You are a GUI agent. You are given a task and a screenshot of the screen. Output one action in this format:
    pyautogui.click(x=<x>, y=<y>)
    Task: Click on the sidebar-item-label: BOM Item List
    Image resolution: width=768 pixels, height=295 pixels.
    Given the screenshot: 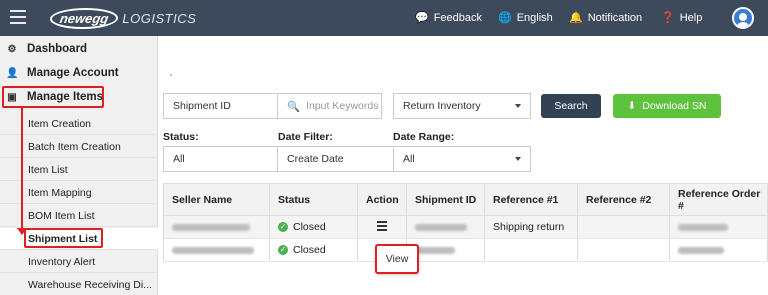 What is the action you would take?
    pyautogui.click(x=61, y=215)
    